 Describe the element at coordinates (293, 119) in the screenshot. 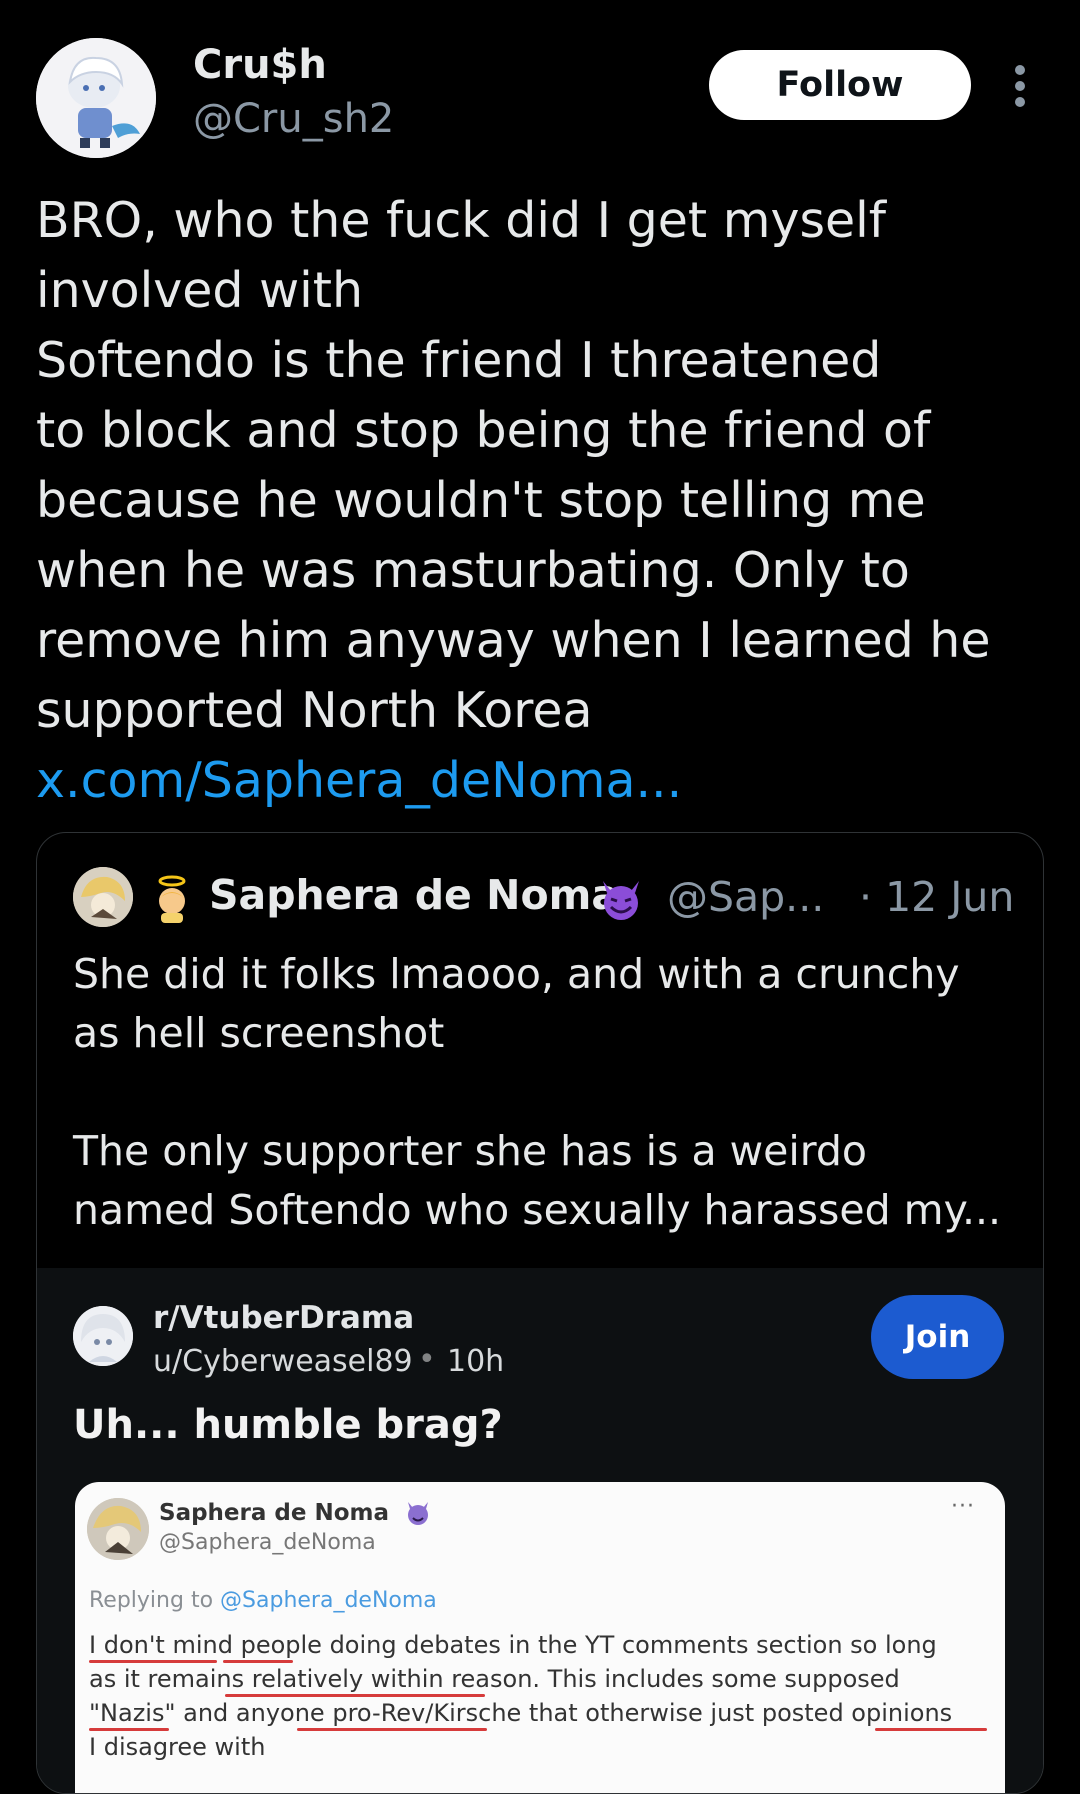

I see `user-handle: @Cru_sh2` at that location.